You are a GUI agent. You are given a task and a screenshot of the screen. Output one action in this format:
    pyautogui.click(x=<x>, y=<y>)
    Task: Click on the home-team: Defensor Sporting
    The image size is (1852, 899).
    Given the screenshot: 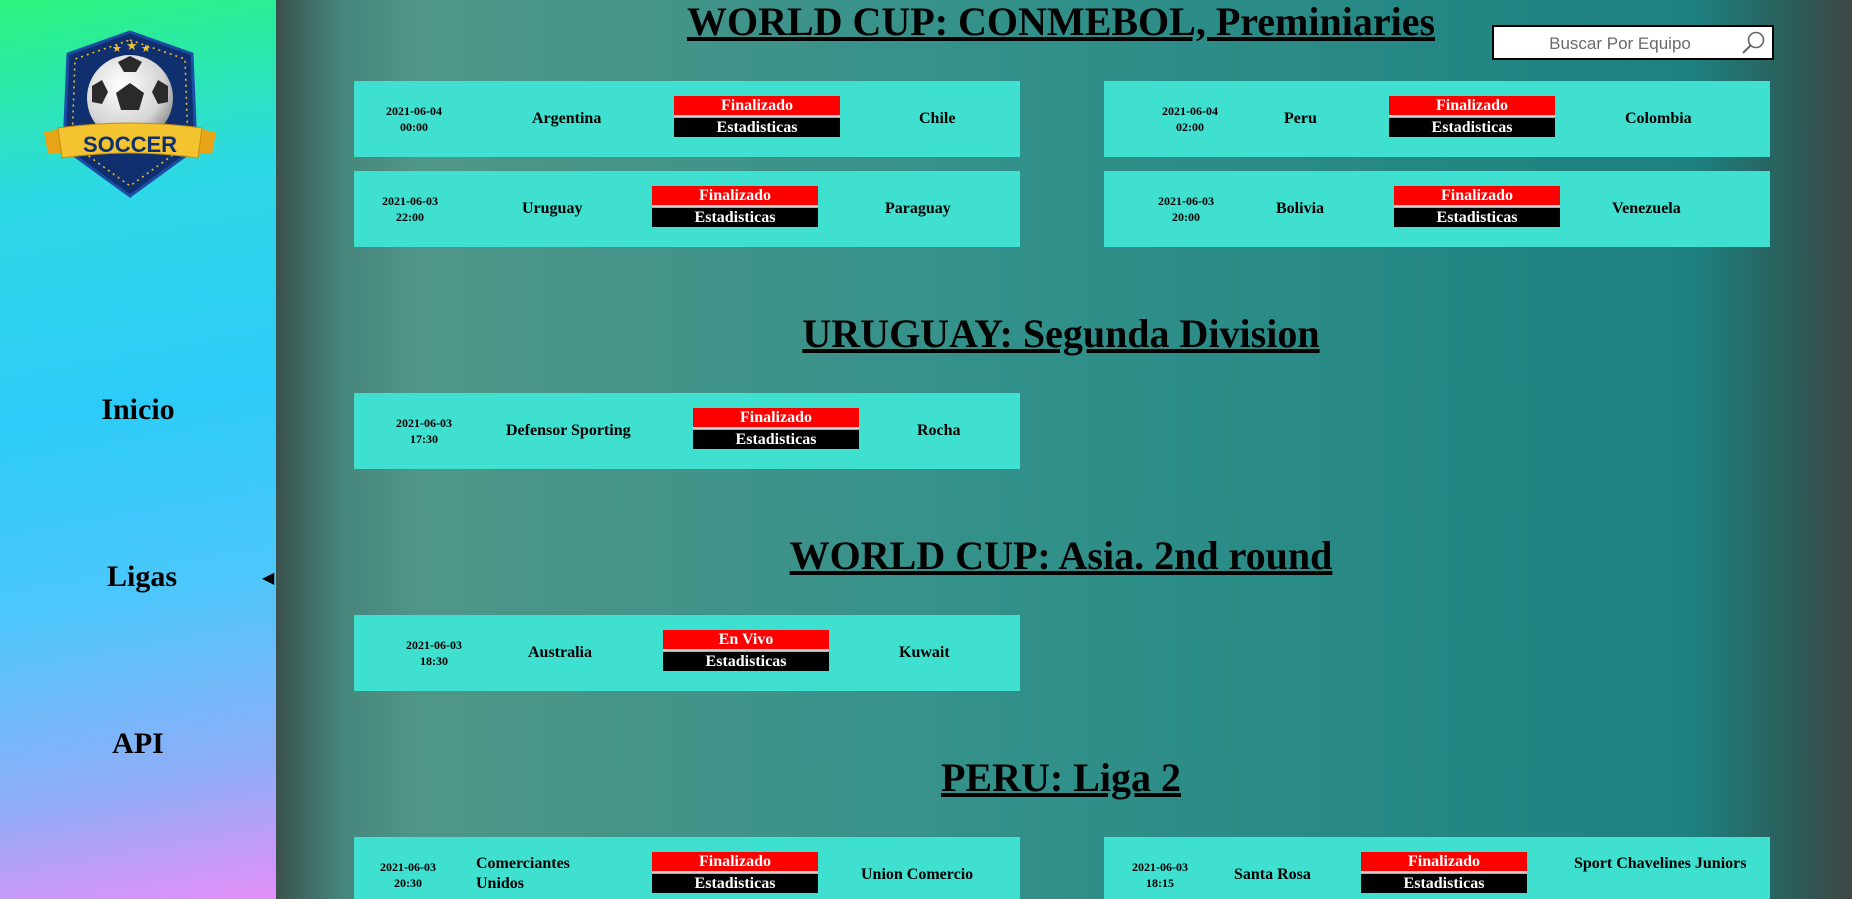 What is the action you would take?
    pyautogui.click(x=568, y=430)
    